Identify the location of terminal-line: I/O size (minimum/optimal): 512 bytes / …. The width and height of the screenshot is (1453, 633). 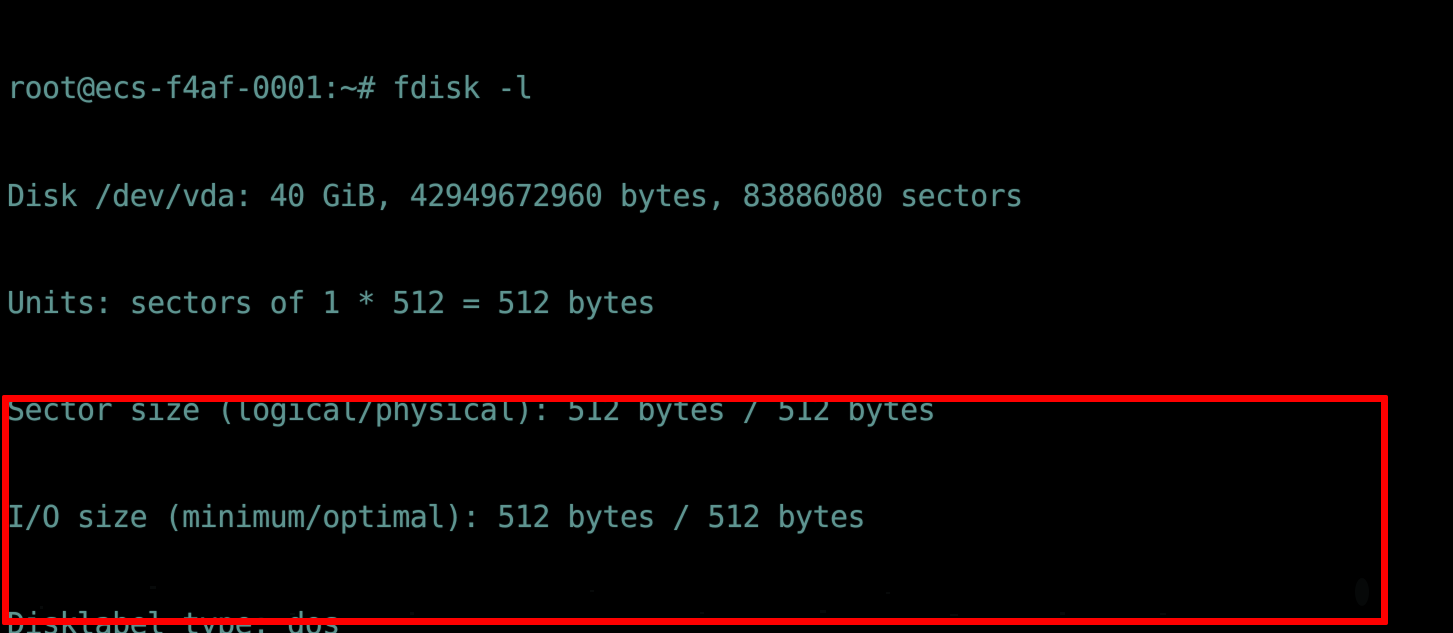
(436, 517).